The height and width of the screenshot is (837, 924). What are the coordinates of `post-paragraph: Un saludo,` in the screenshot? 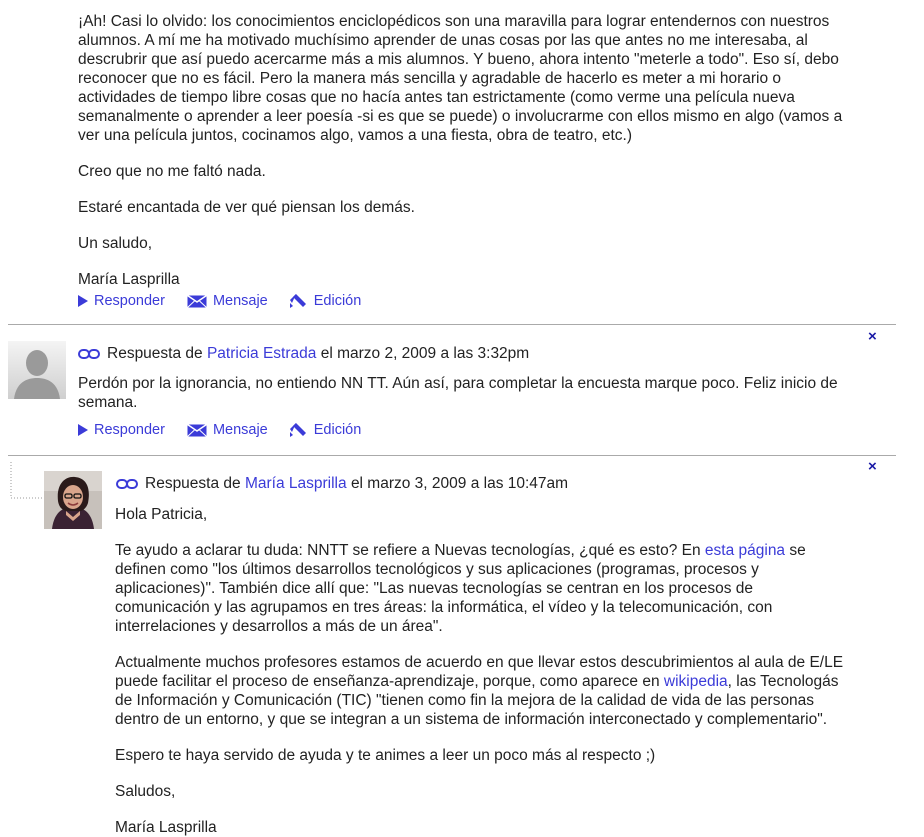 It's located at (115, 243).